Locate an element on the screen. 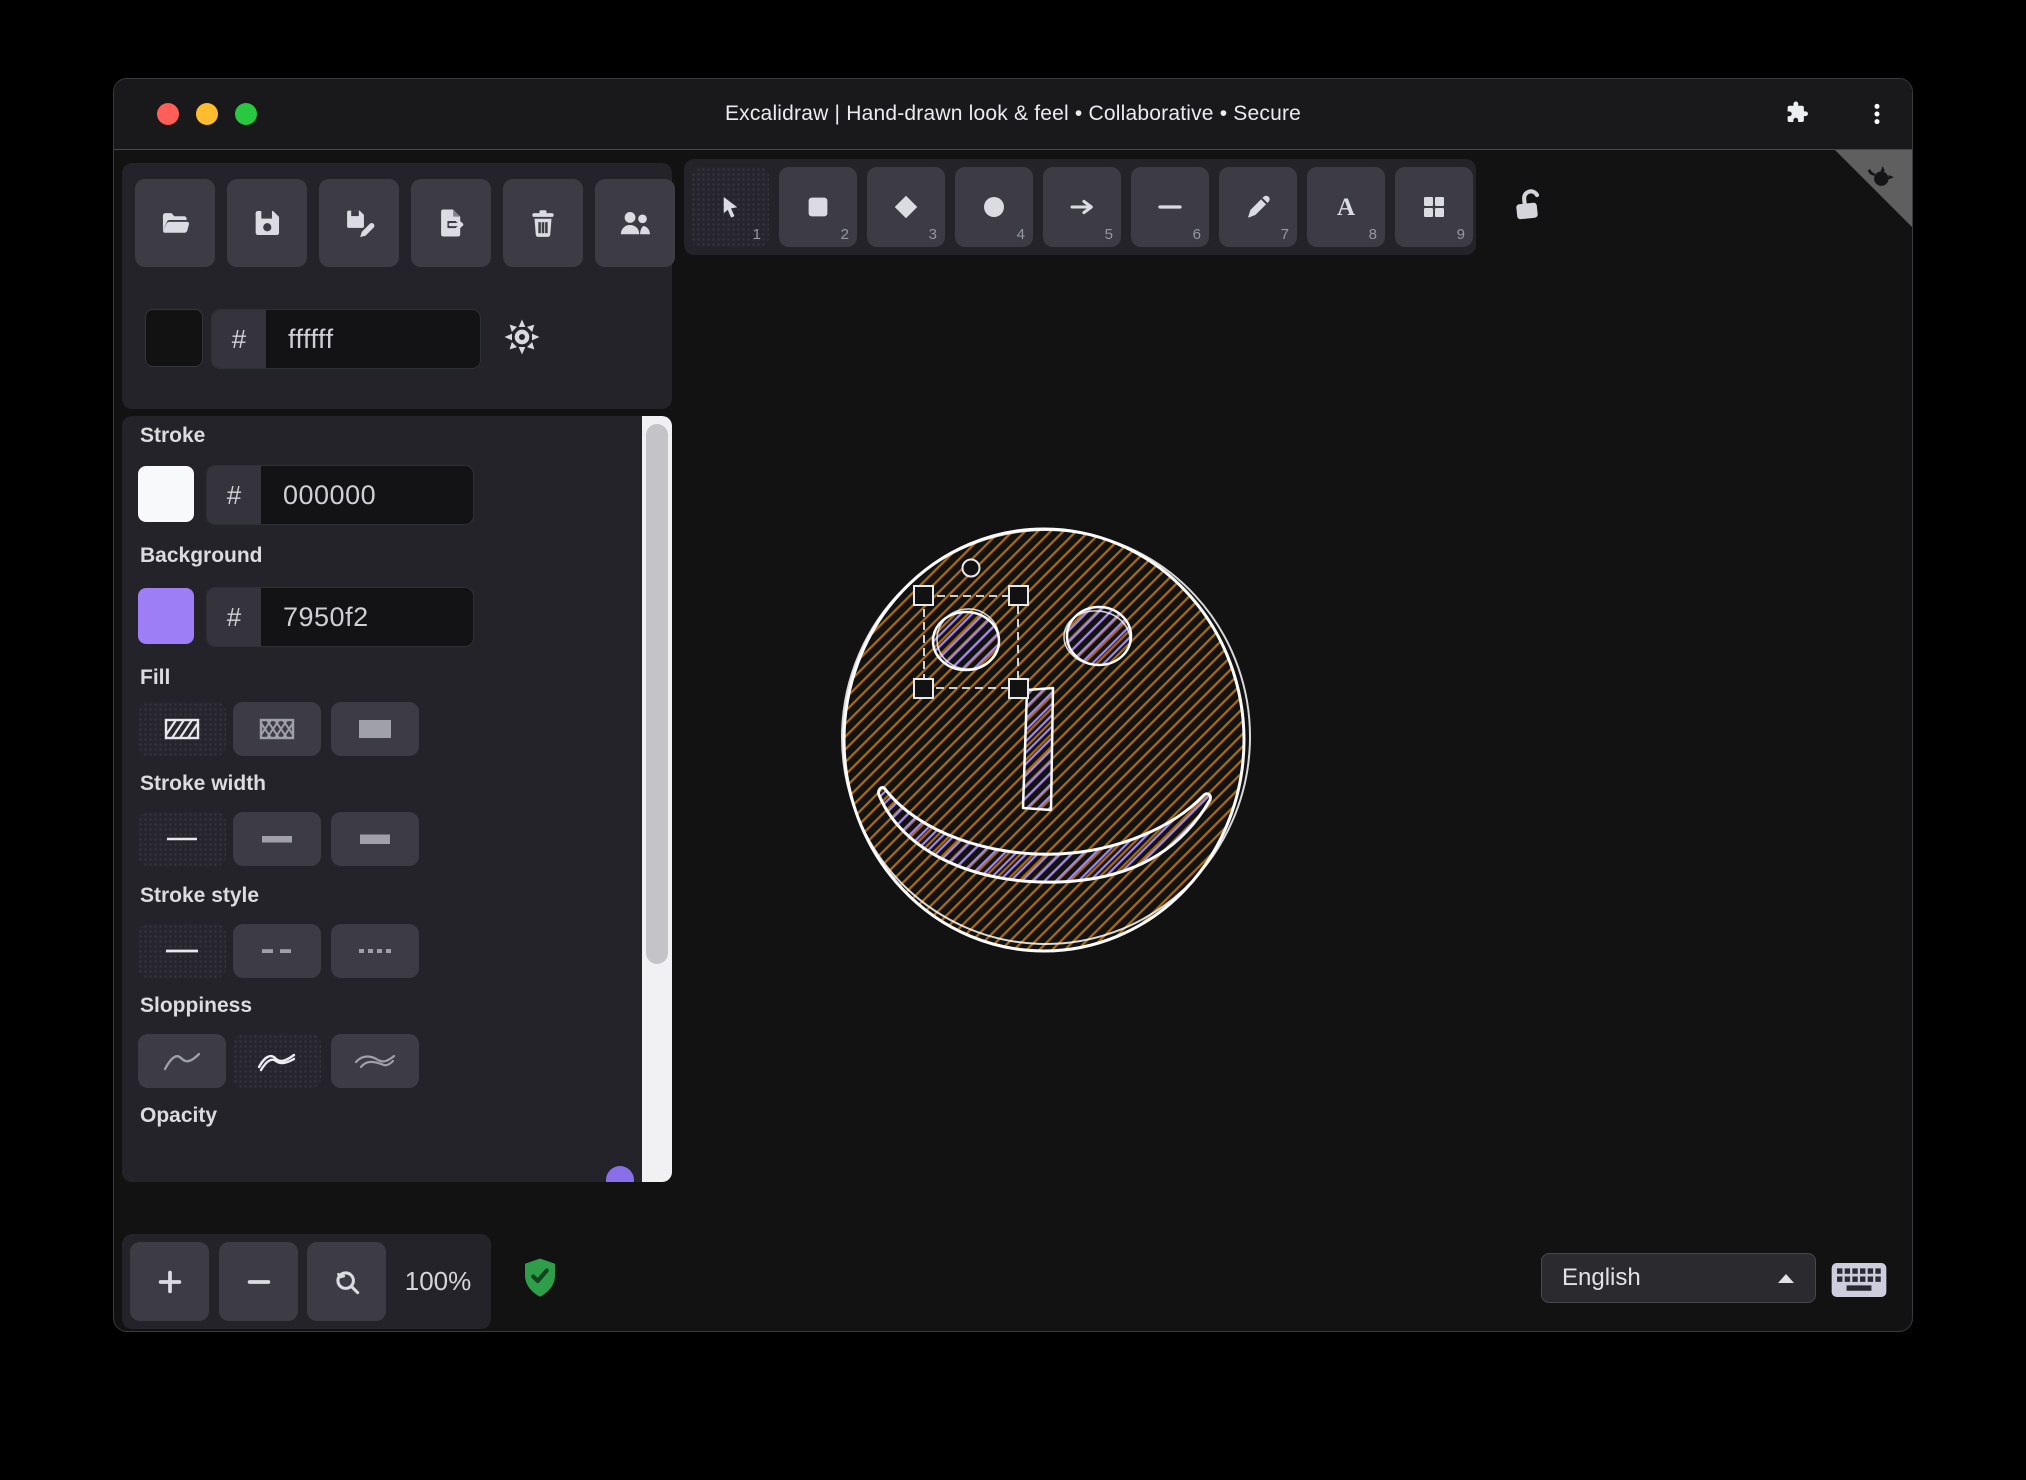  canvas-background-swatch is located at coordinates (174, 338).